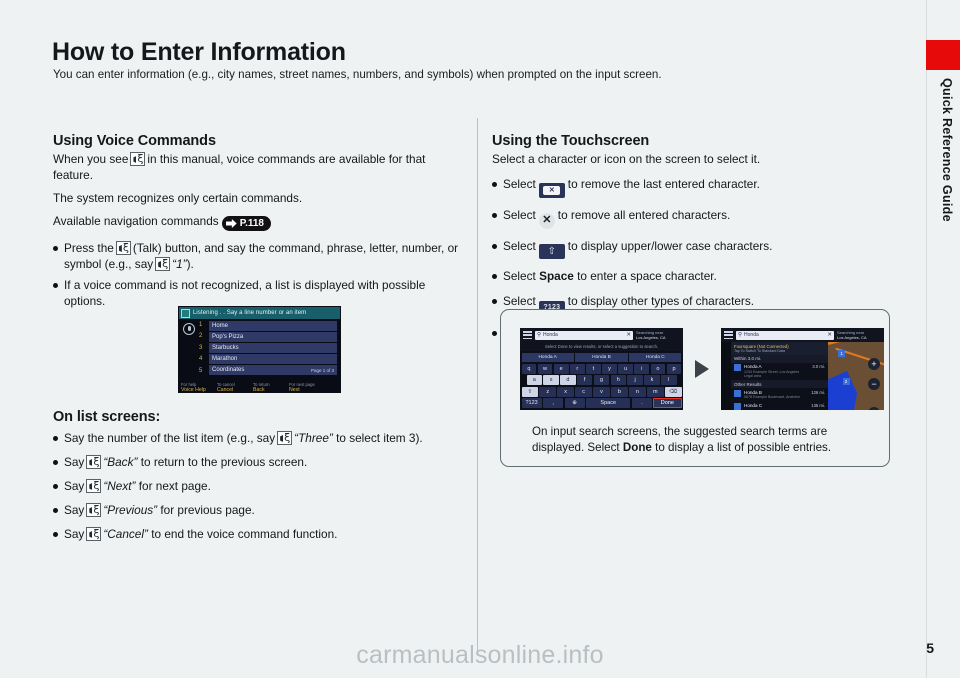 This screenshot has width=960, height=678. Describe the element at coordinates (547, 357) in the screenshot. I see `suggestion-item: Honda A` at that location.